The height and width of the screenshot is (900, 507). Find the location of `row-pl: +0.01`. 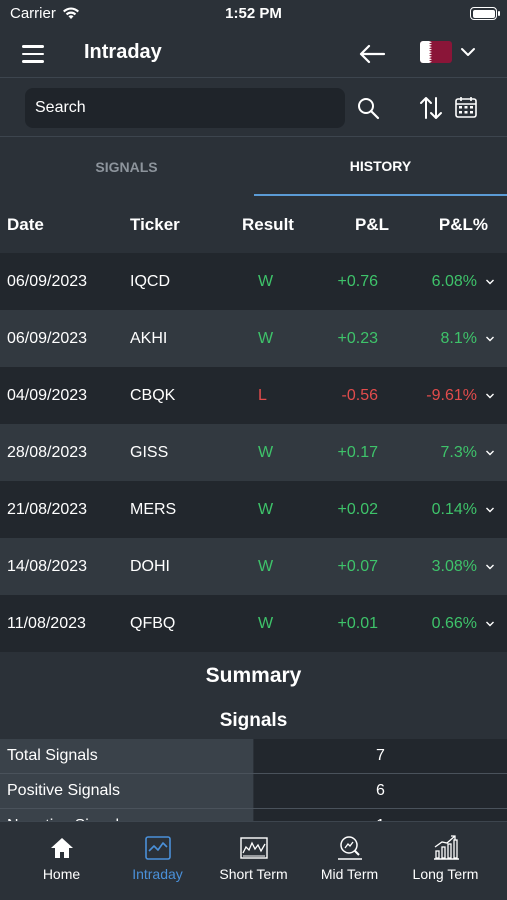

row-pl: +0.01 is located at coordinates (357, 623).